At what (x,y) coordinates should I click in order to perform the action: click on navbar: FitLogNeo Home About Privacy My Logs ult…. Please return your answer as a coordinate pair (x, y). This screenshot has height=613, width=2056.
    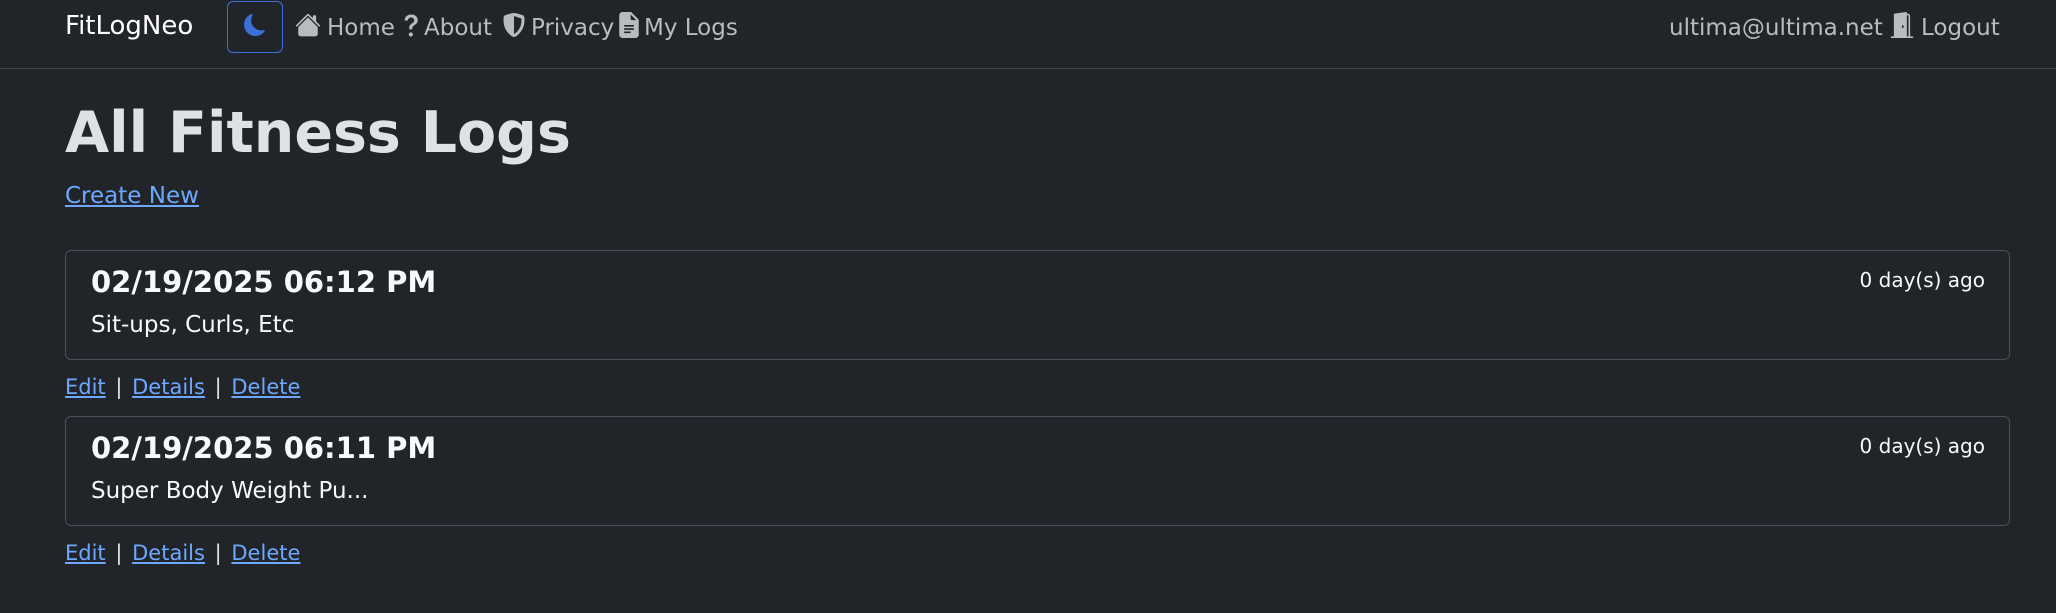
    Looking at the image, I should click on (1028, 34).